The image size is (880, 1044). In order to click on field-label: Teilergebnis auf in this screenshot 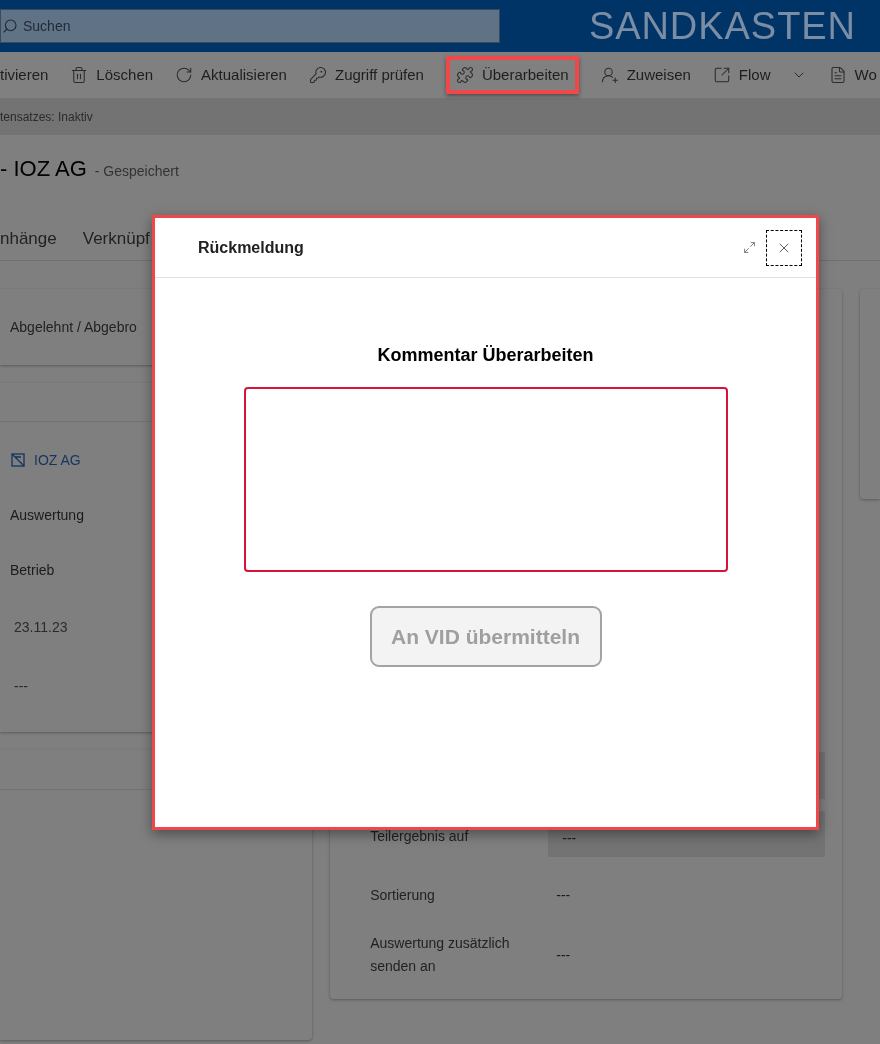, I will do `click(420, 836)`.